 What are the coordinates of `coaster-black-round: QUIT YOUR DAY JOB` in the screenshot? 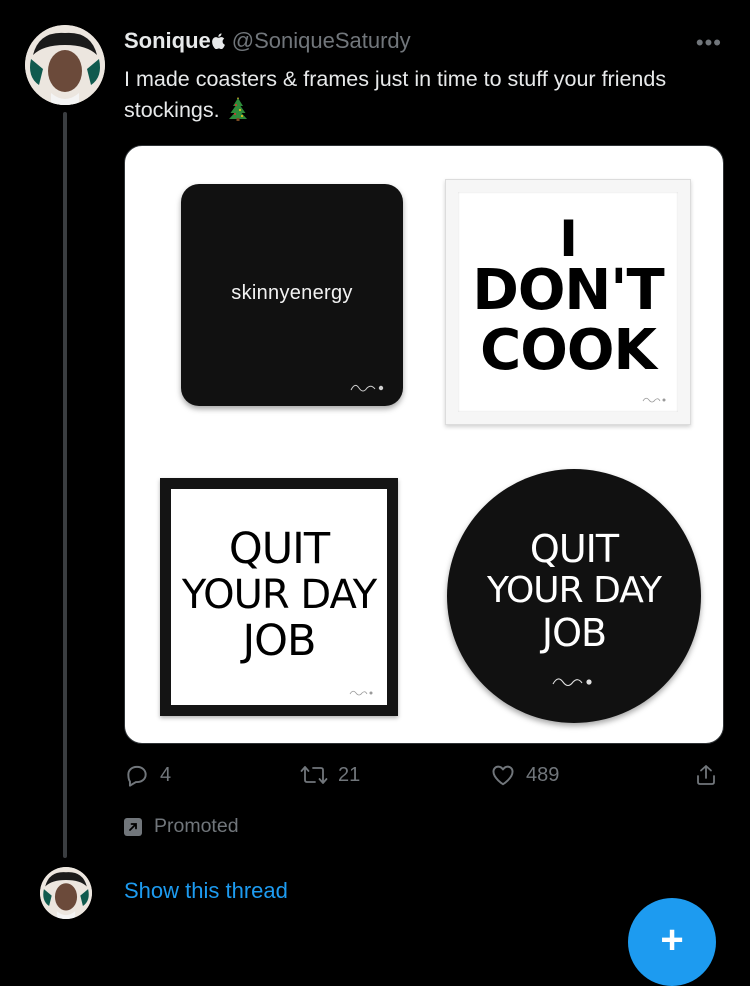 It's located at (574, 596).